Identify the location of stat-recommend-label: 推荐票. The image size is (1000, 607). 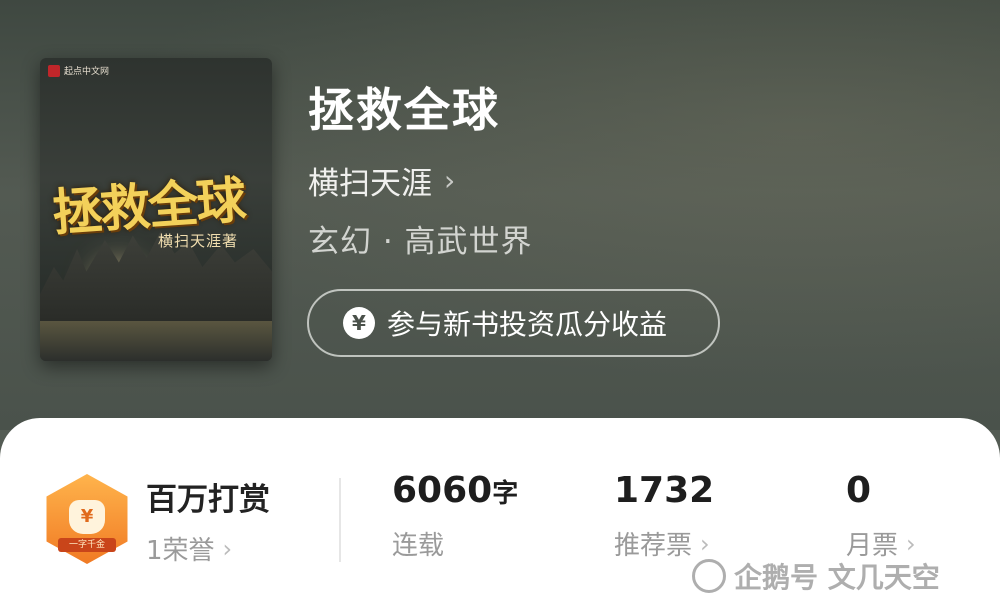
(653, 546).